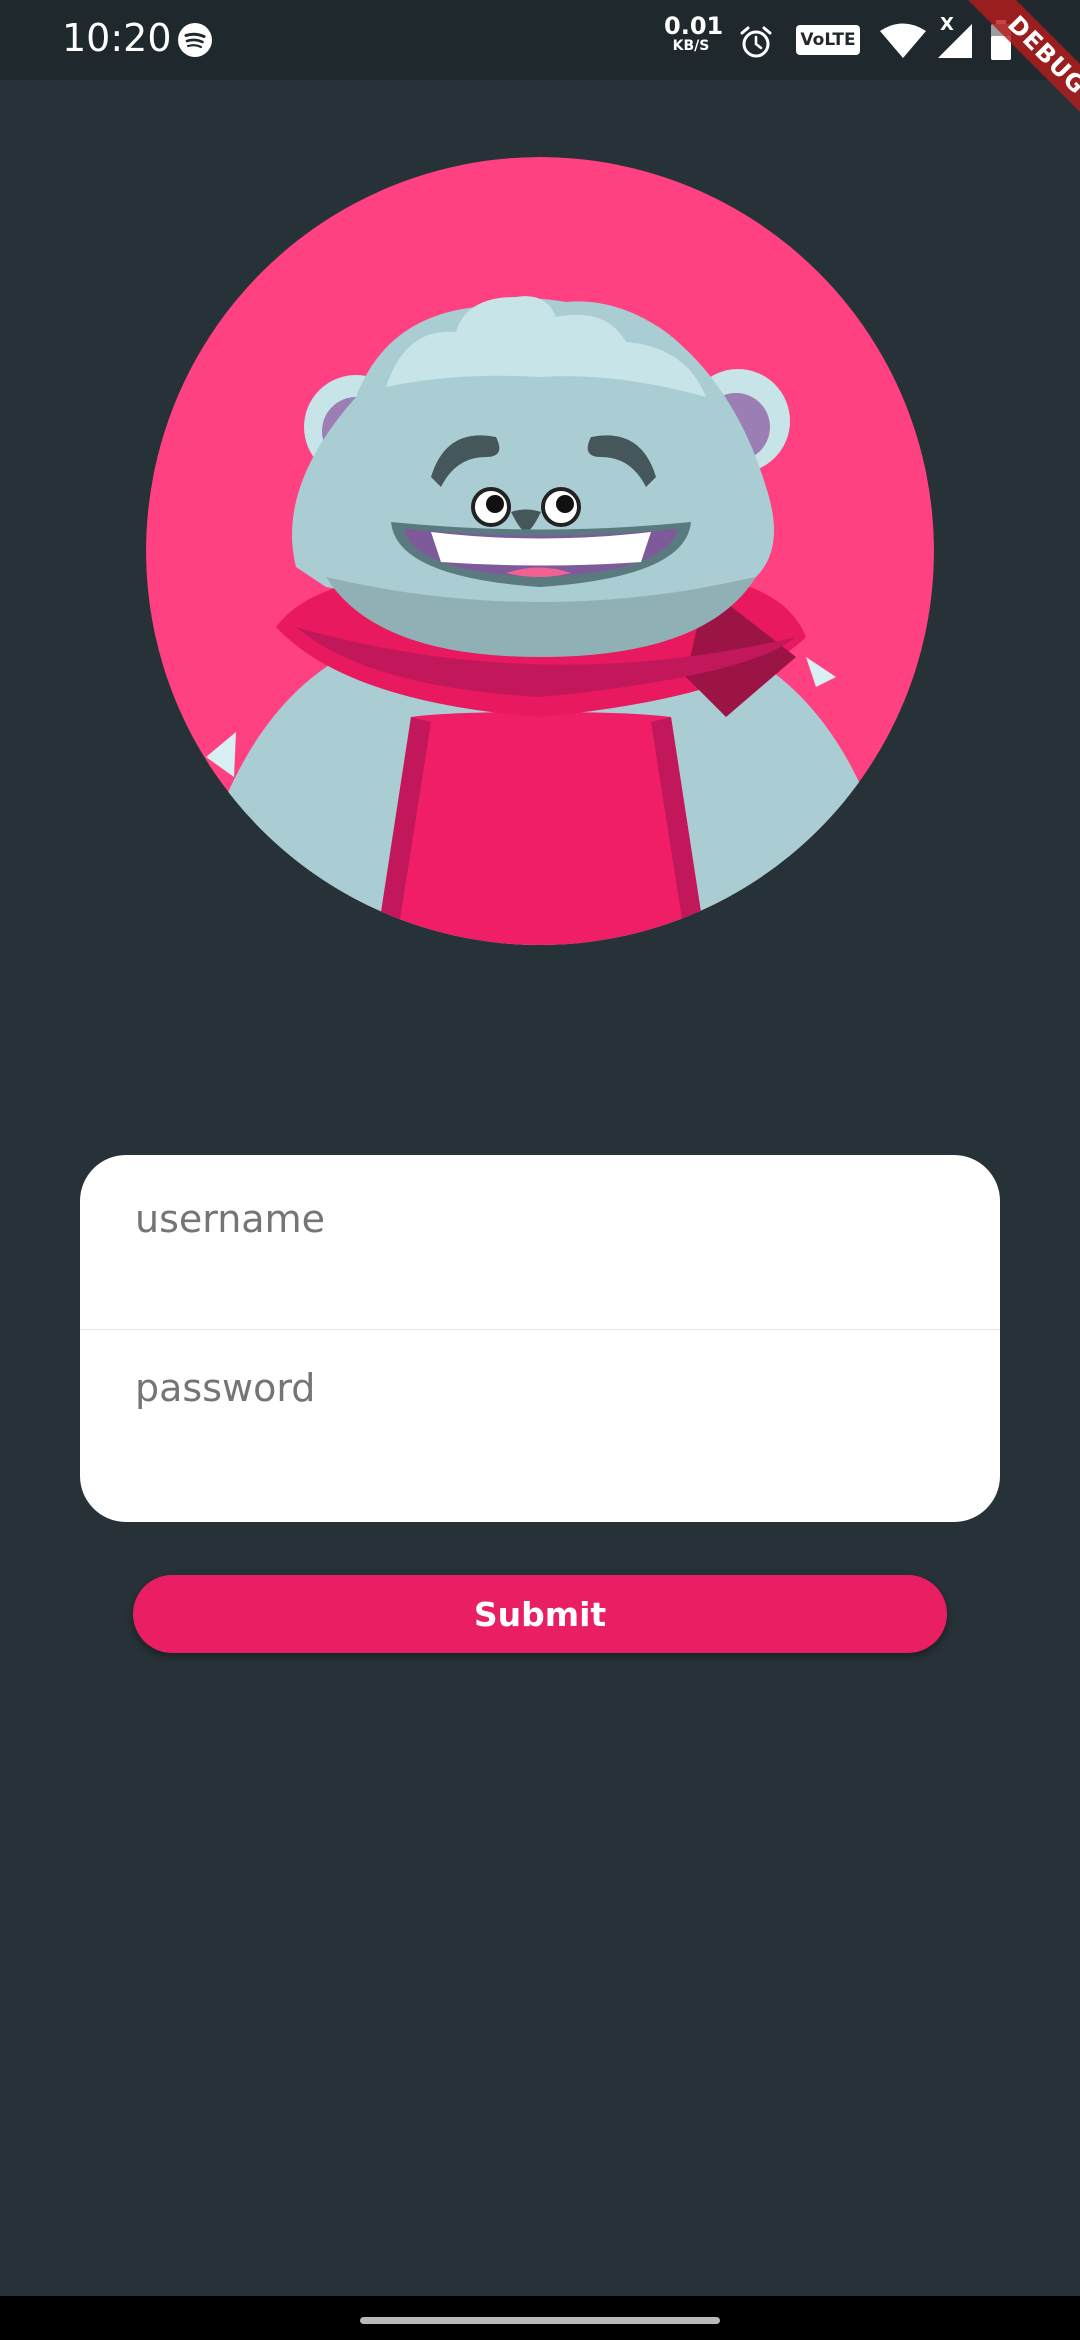 This screenshot has width=1080, height=2340. I want to click on network-speed: 0.01 KB/S, so click(694, 33).